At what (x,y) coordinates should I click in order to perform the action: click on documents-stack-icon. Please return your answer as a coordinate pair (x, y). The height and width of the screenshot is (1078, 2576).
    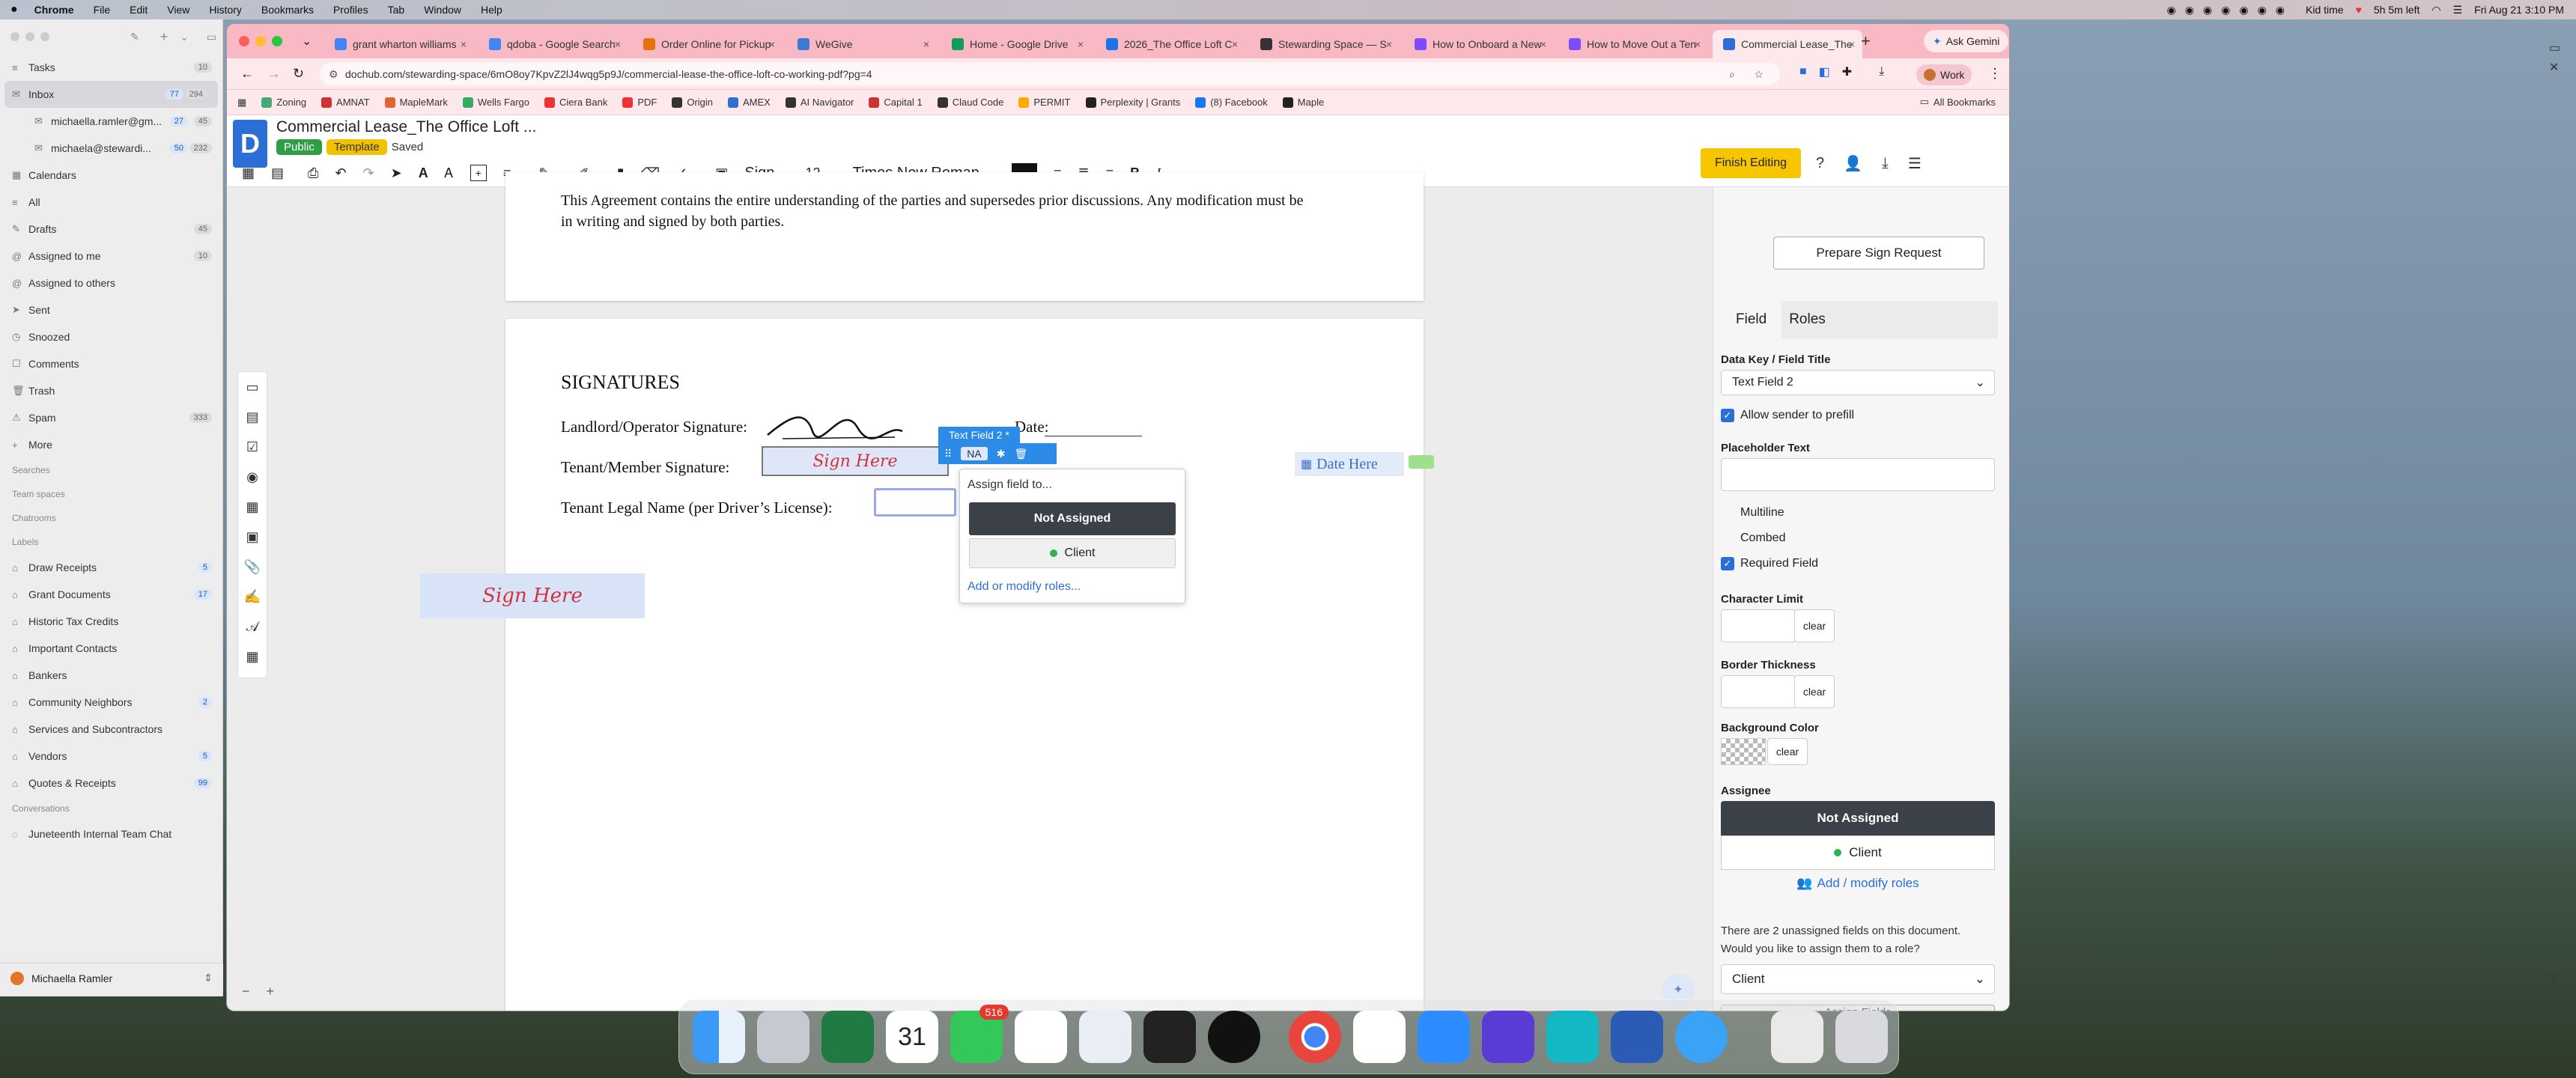
    Looking at the image, I should click on (1797, 1037).